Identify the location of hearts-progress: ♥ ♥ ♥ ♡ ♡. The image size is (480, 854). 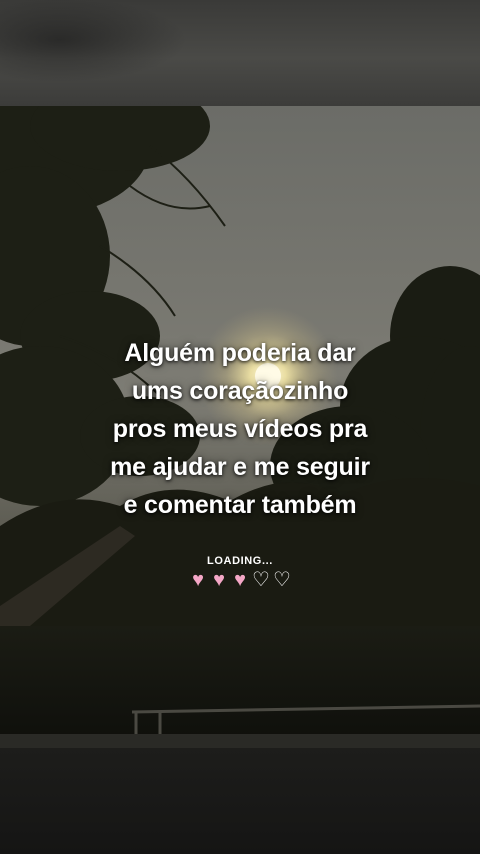
(240, 580).